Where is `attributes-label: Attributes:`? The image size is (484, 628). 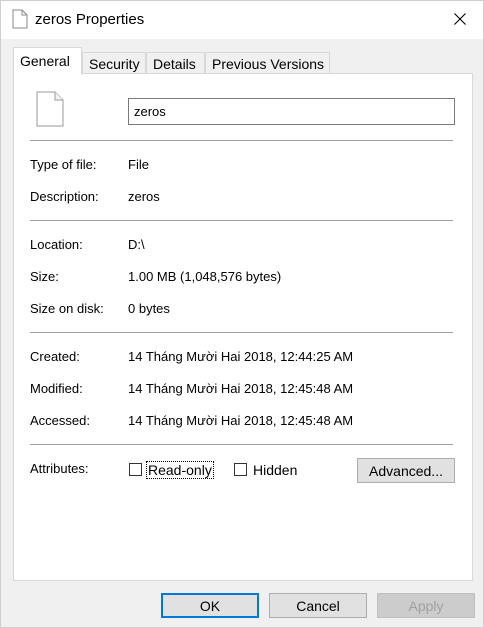
attributes-label: Attributes: is located at coordinates (59, 468).